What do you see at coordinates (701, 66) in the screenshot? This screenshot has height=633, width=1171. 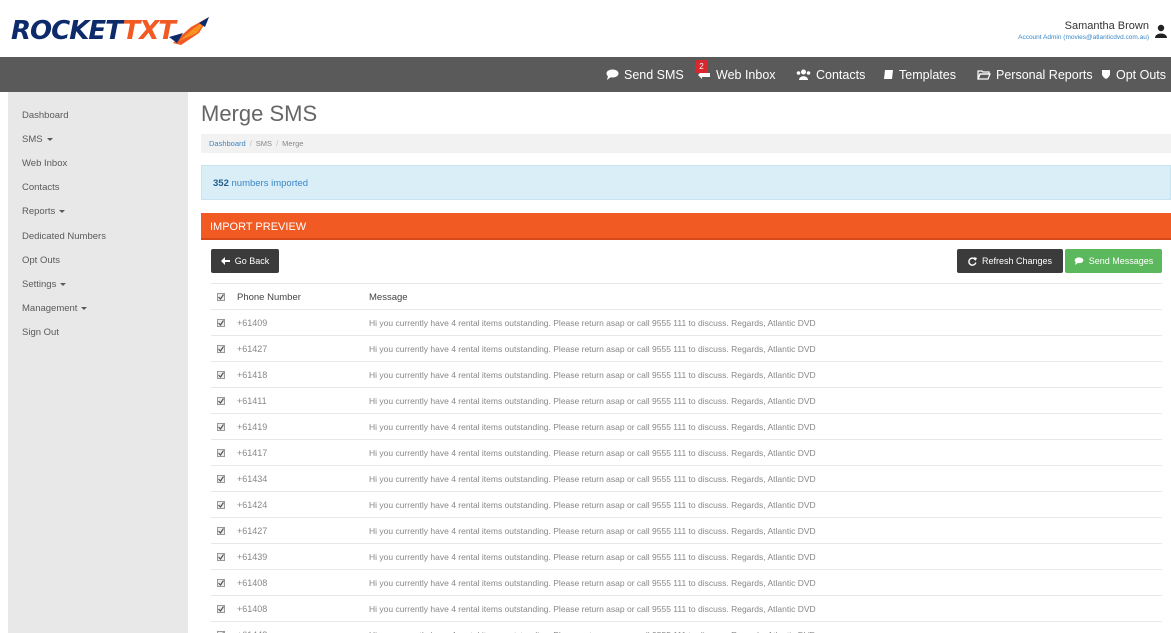 I see `inbox-badge: 2` at bounding box center [701, 66].